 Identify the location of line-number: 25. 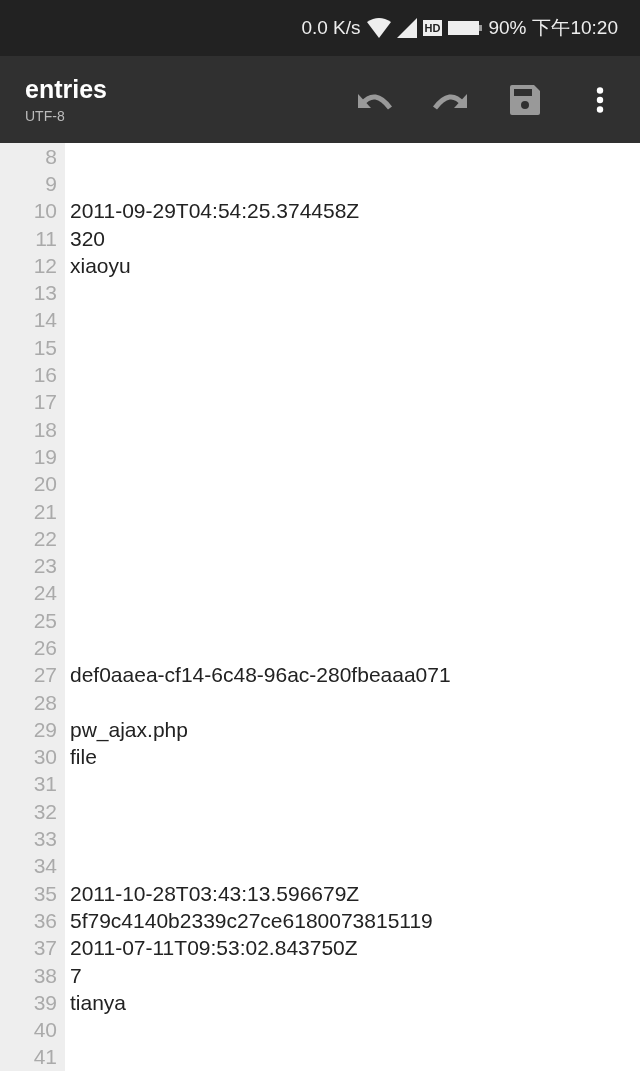
(44, 620).